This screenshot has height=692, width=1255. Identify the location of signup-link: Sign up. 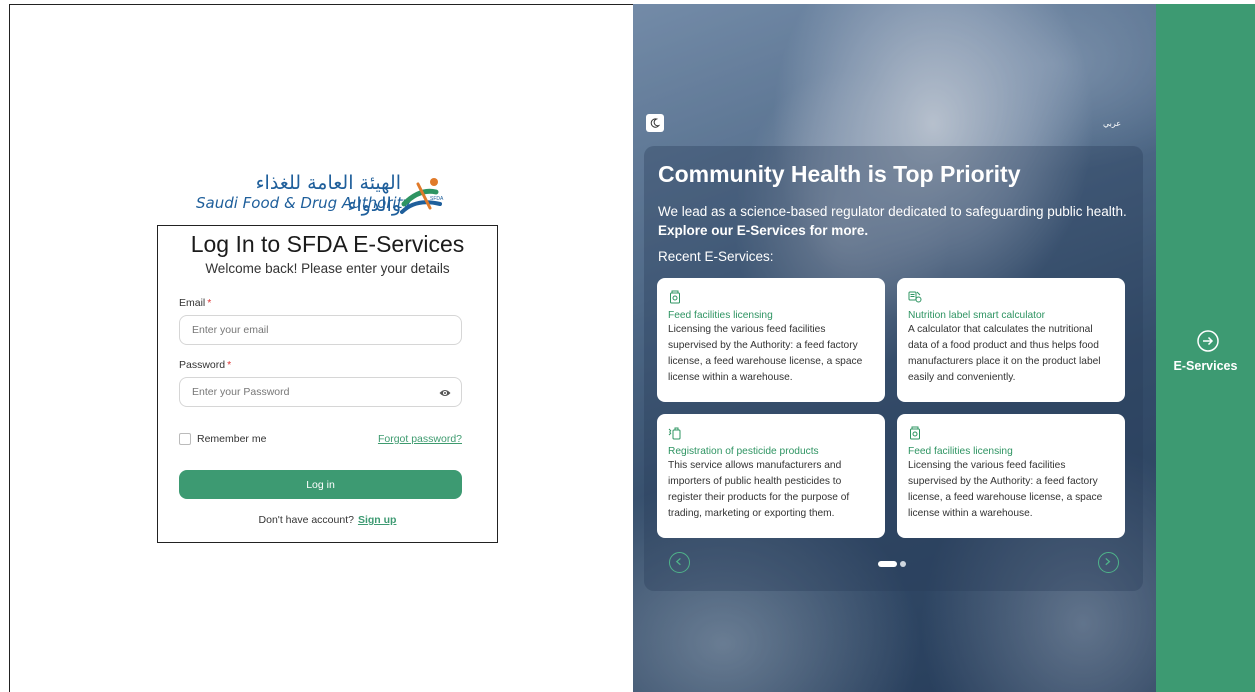
(377, 520).